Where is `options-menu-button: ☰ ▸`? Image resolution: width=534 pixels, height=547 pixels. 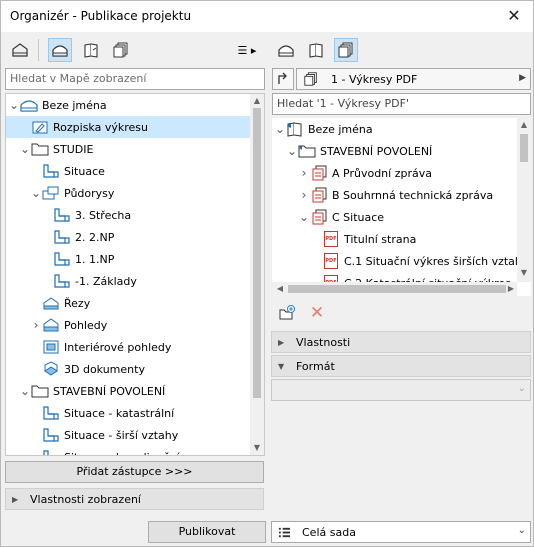 options-menu-button: ☰ ▸ is located at coordinates (247, 50).